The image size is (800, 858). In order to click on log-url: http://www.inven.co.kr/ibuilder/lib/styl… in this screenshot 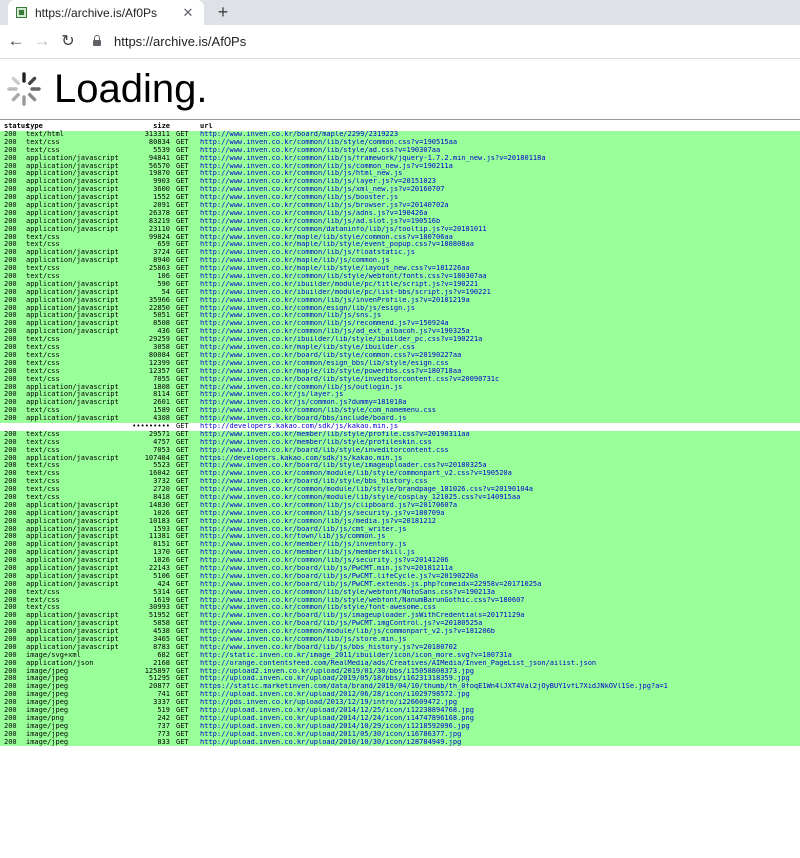, I will do `click(500, 340)`.